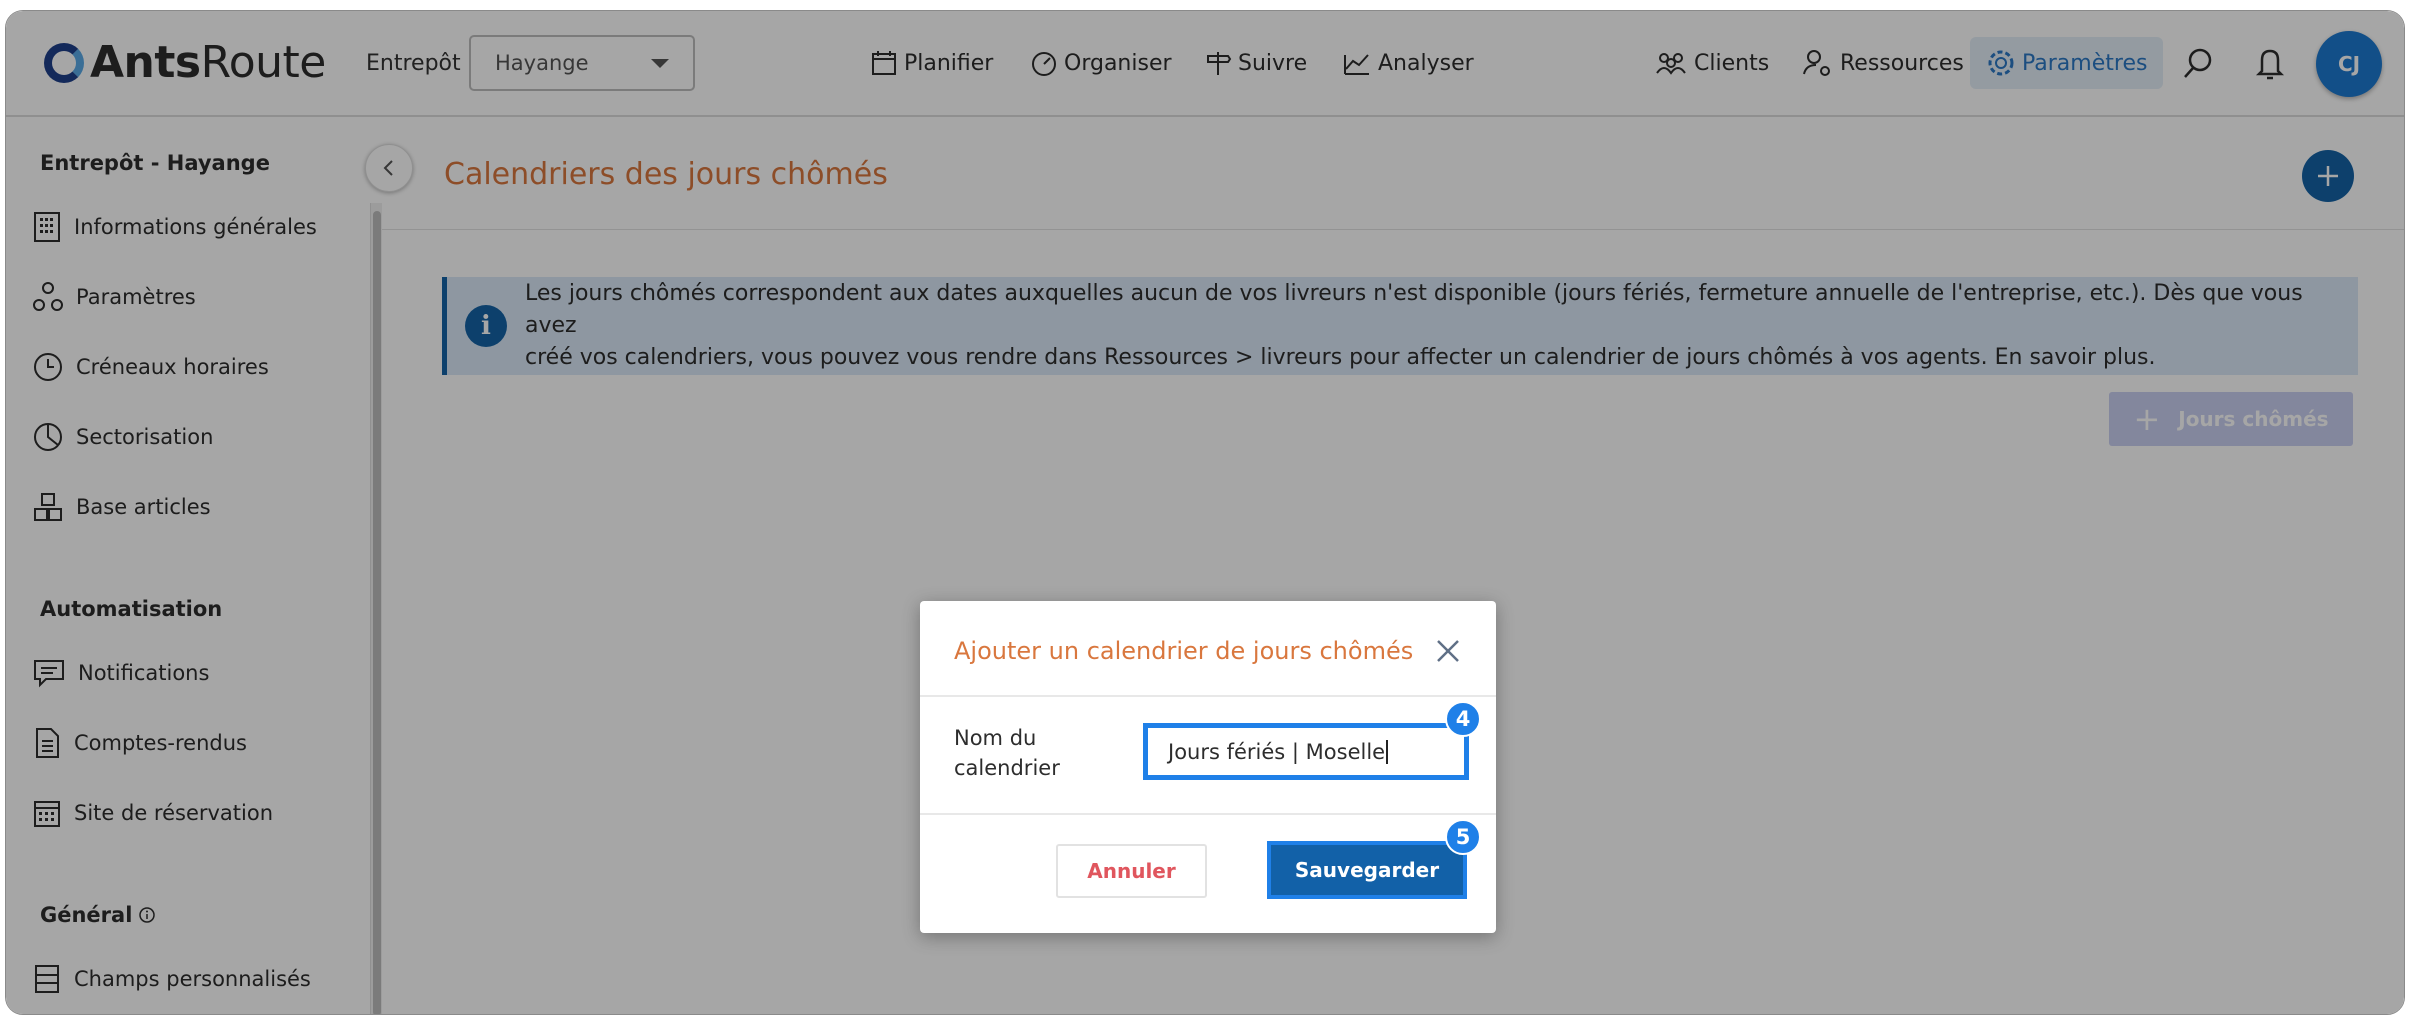 This screenshot has height=1020, width=2410. What do you see at coordinates (1184, 651) in the screenshot?
I see `modal-title: Ajouter un calendrier de jours chômés` at bounding box center [1184, 651].